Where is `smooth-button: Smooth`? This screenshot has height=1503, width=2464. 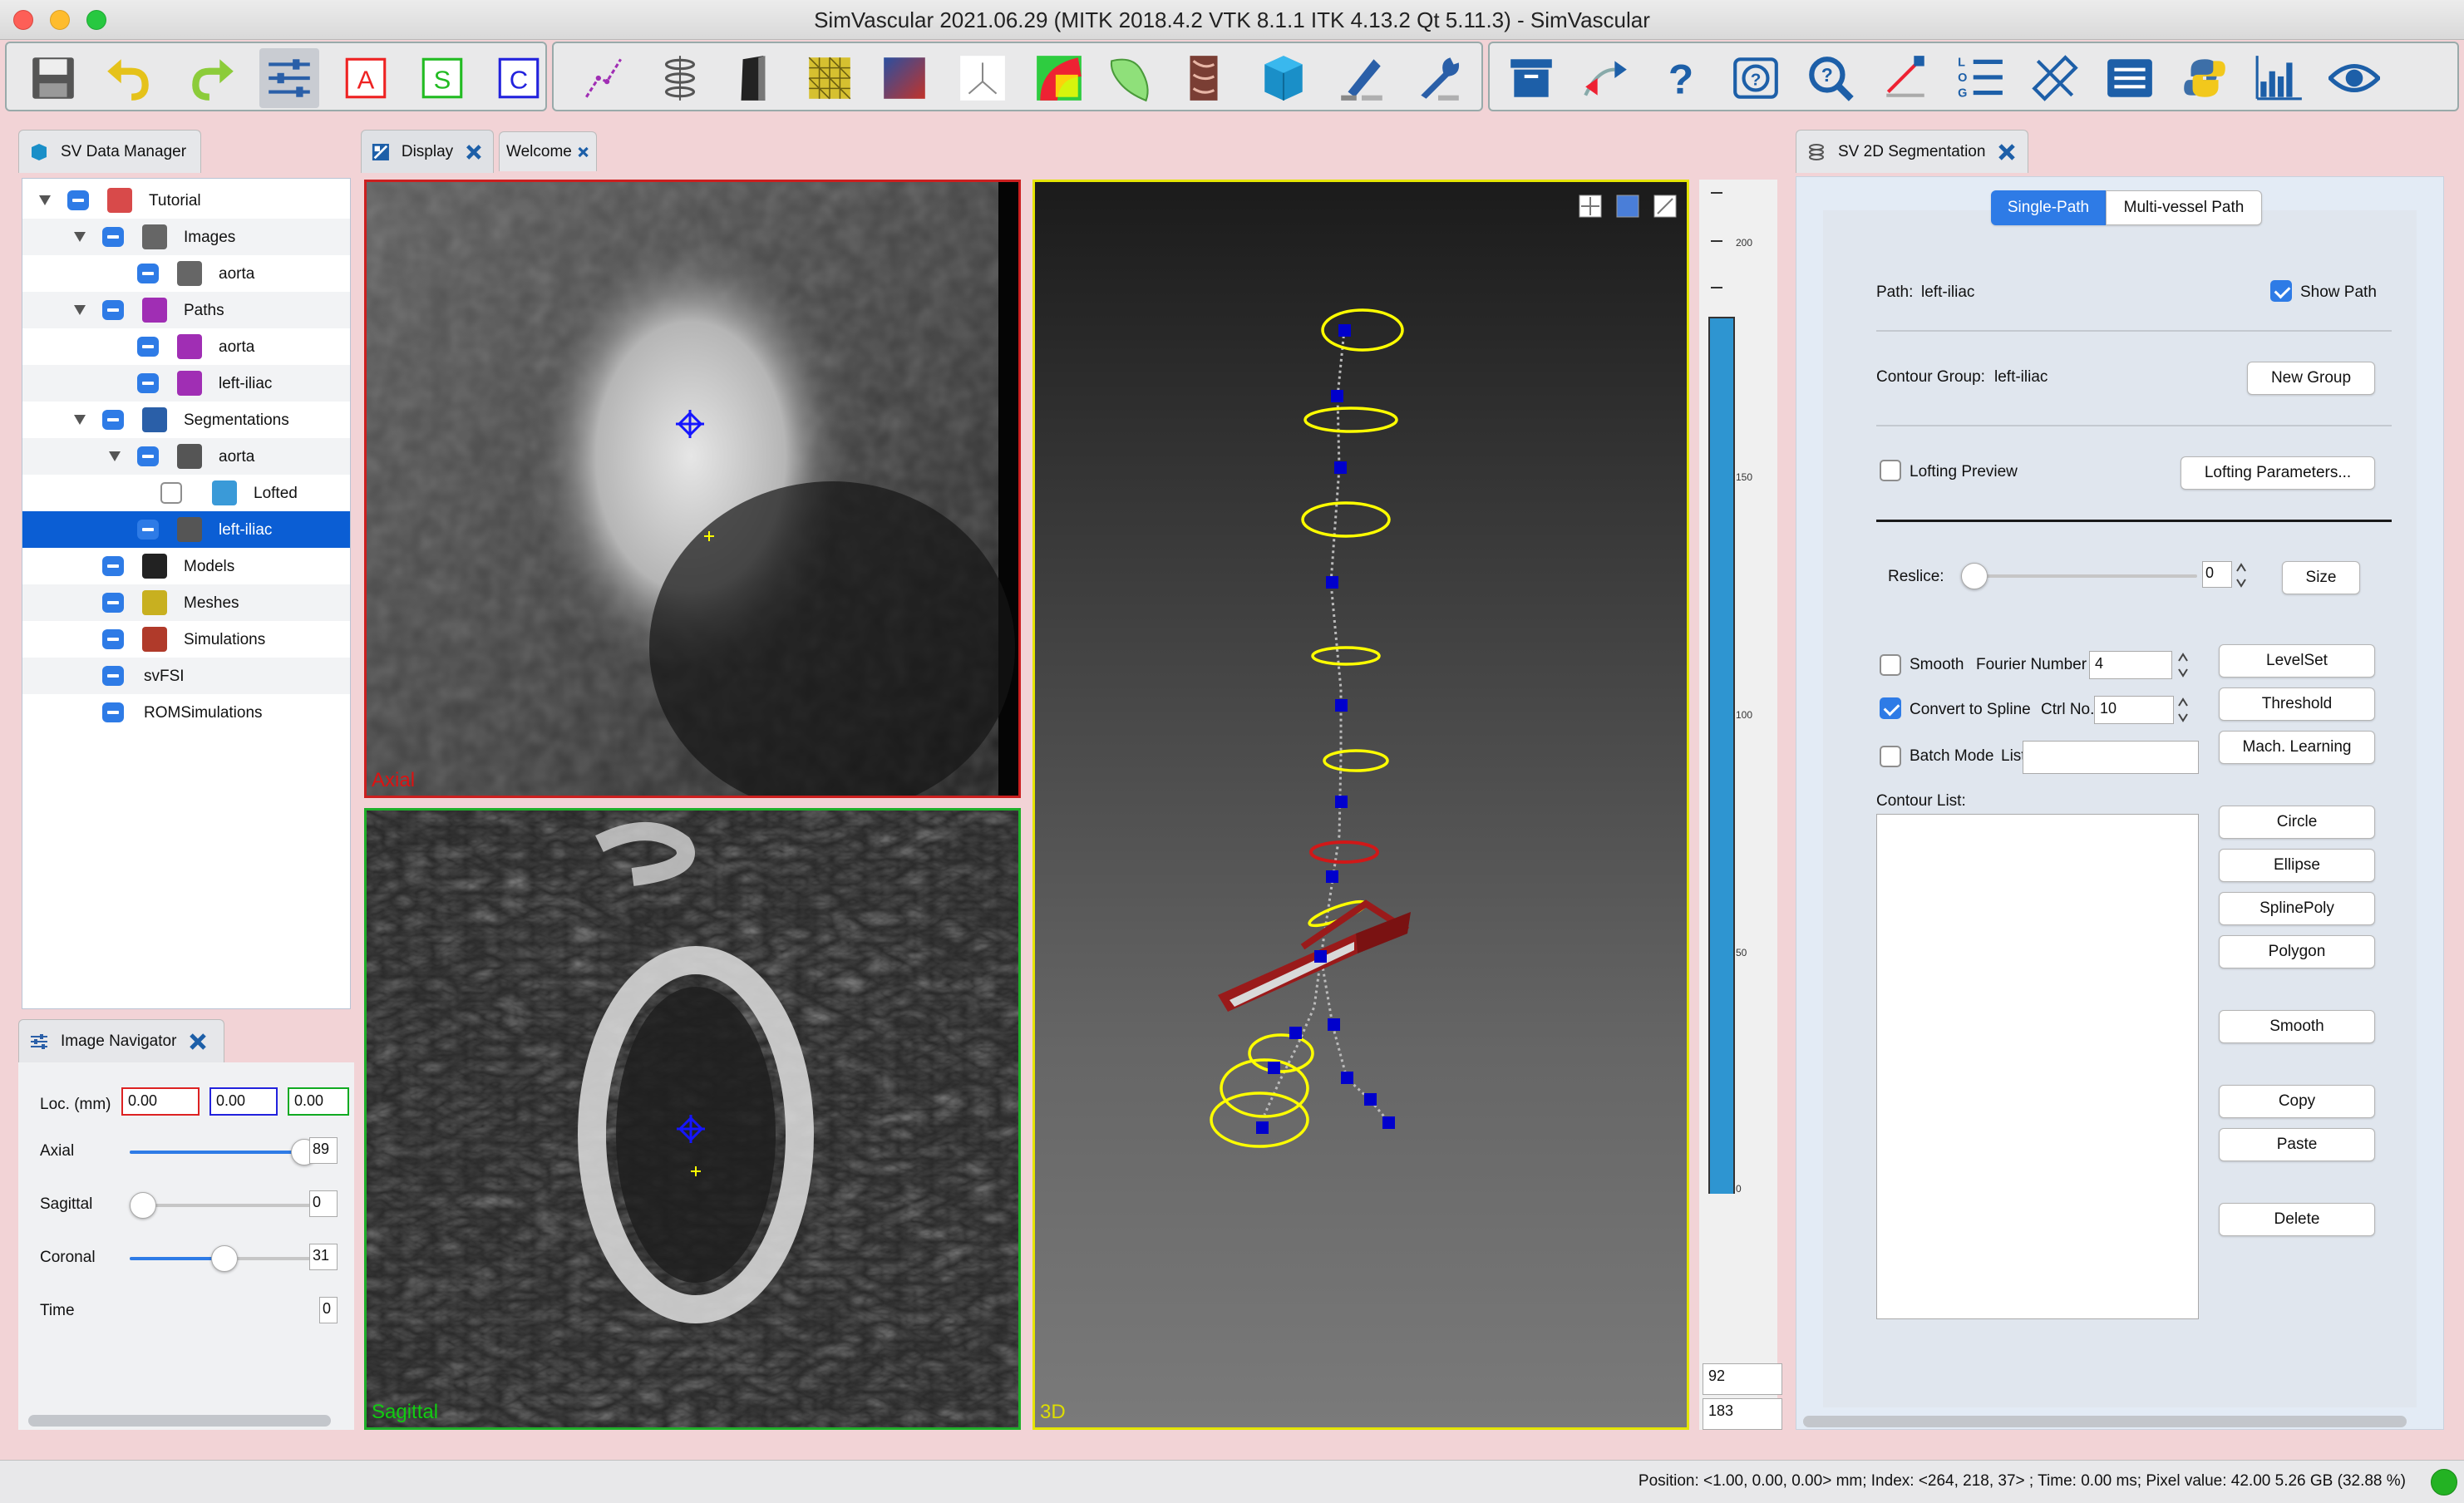 smooth-button: Smooth is located at coordinates (2297, 1026).